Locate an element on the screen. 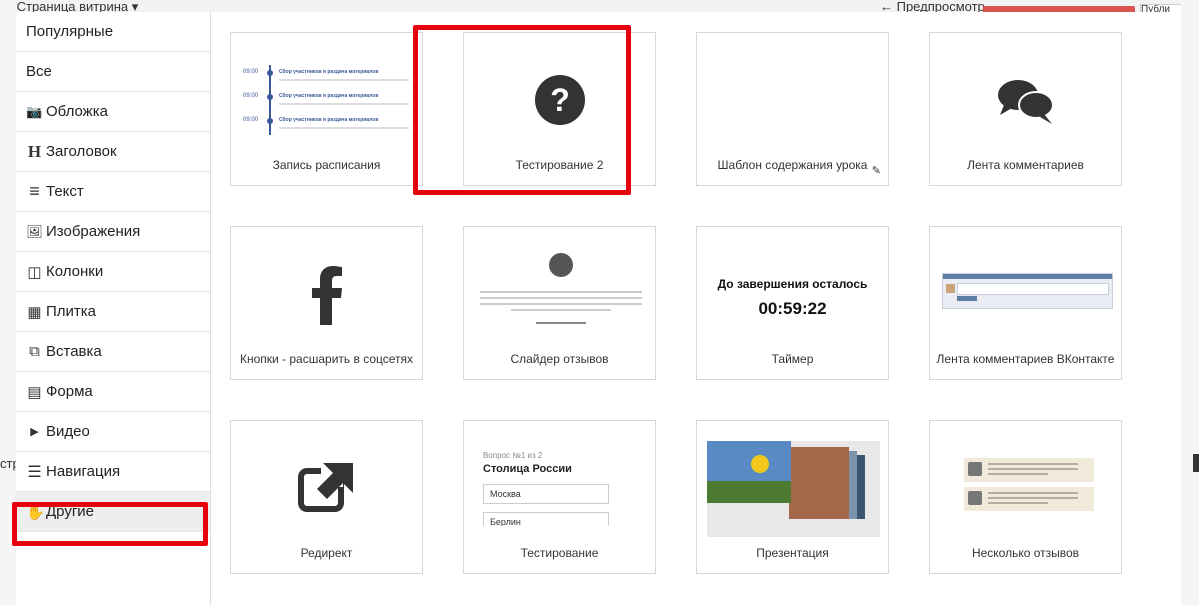  tile-comments-feed: Лента комментариев is located at coordinates (1025, 109).